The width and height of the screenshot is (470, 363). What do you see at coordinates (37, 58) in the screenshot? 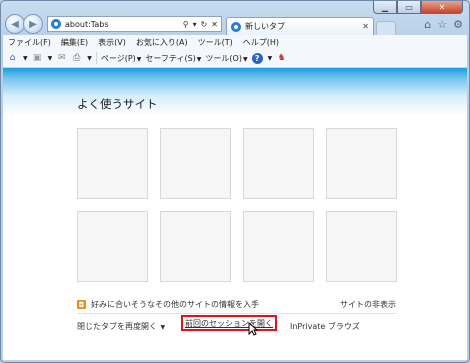
I see `feeds-icon: ▣` at bounding box center [37, 58].